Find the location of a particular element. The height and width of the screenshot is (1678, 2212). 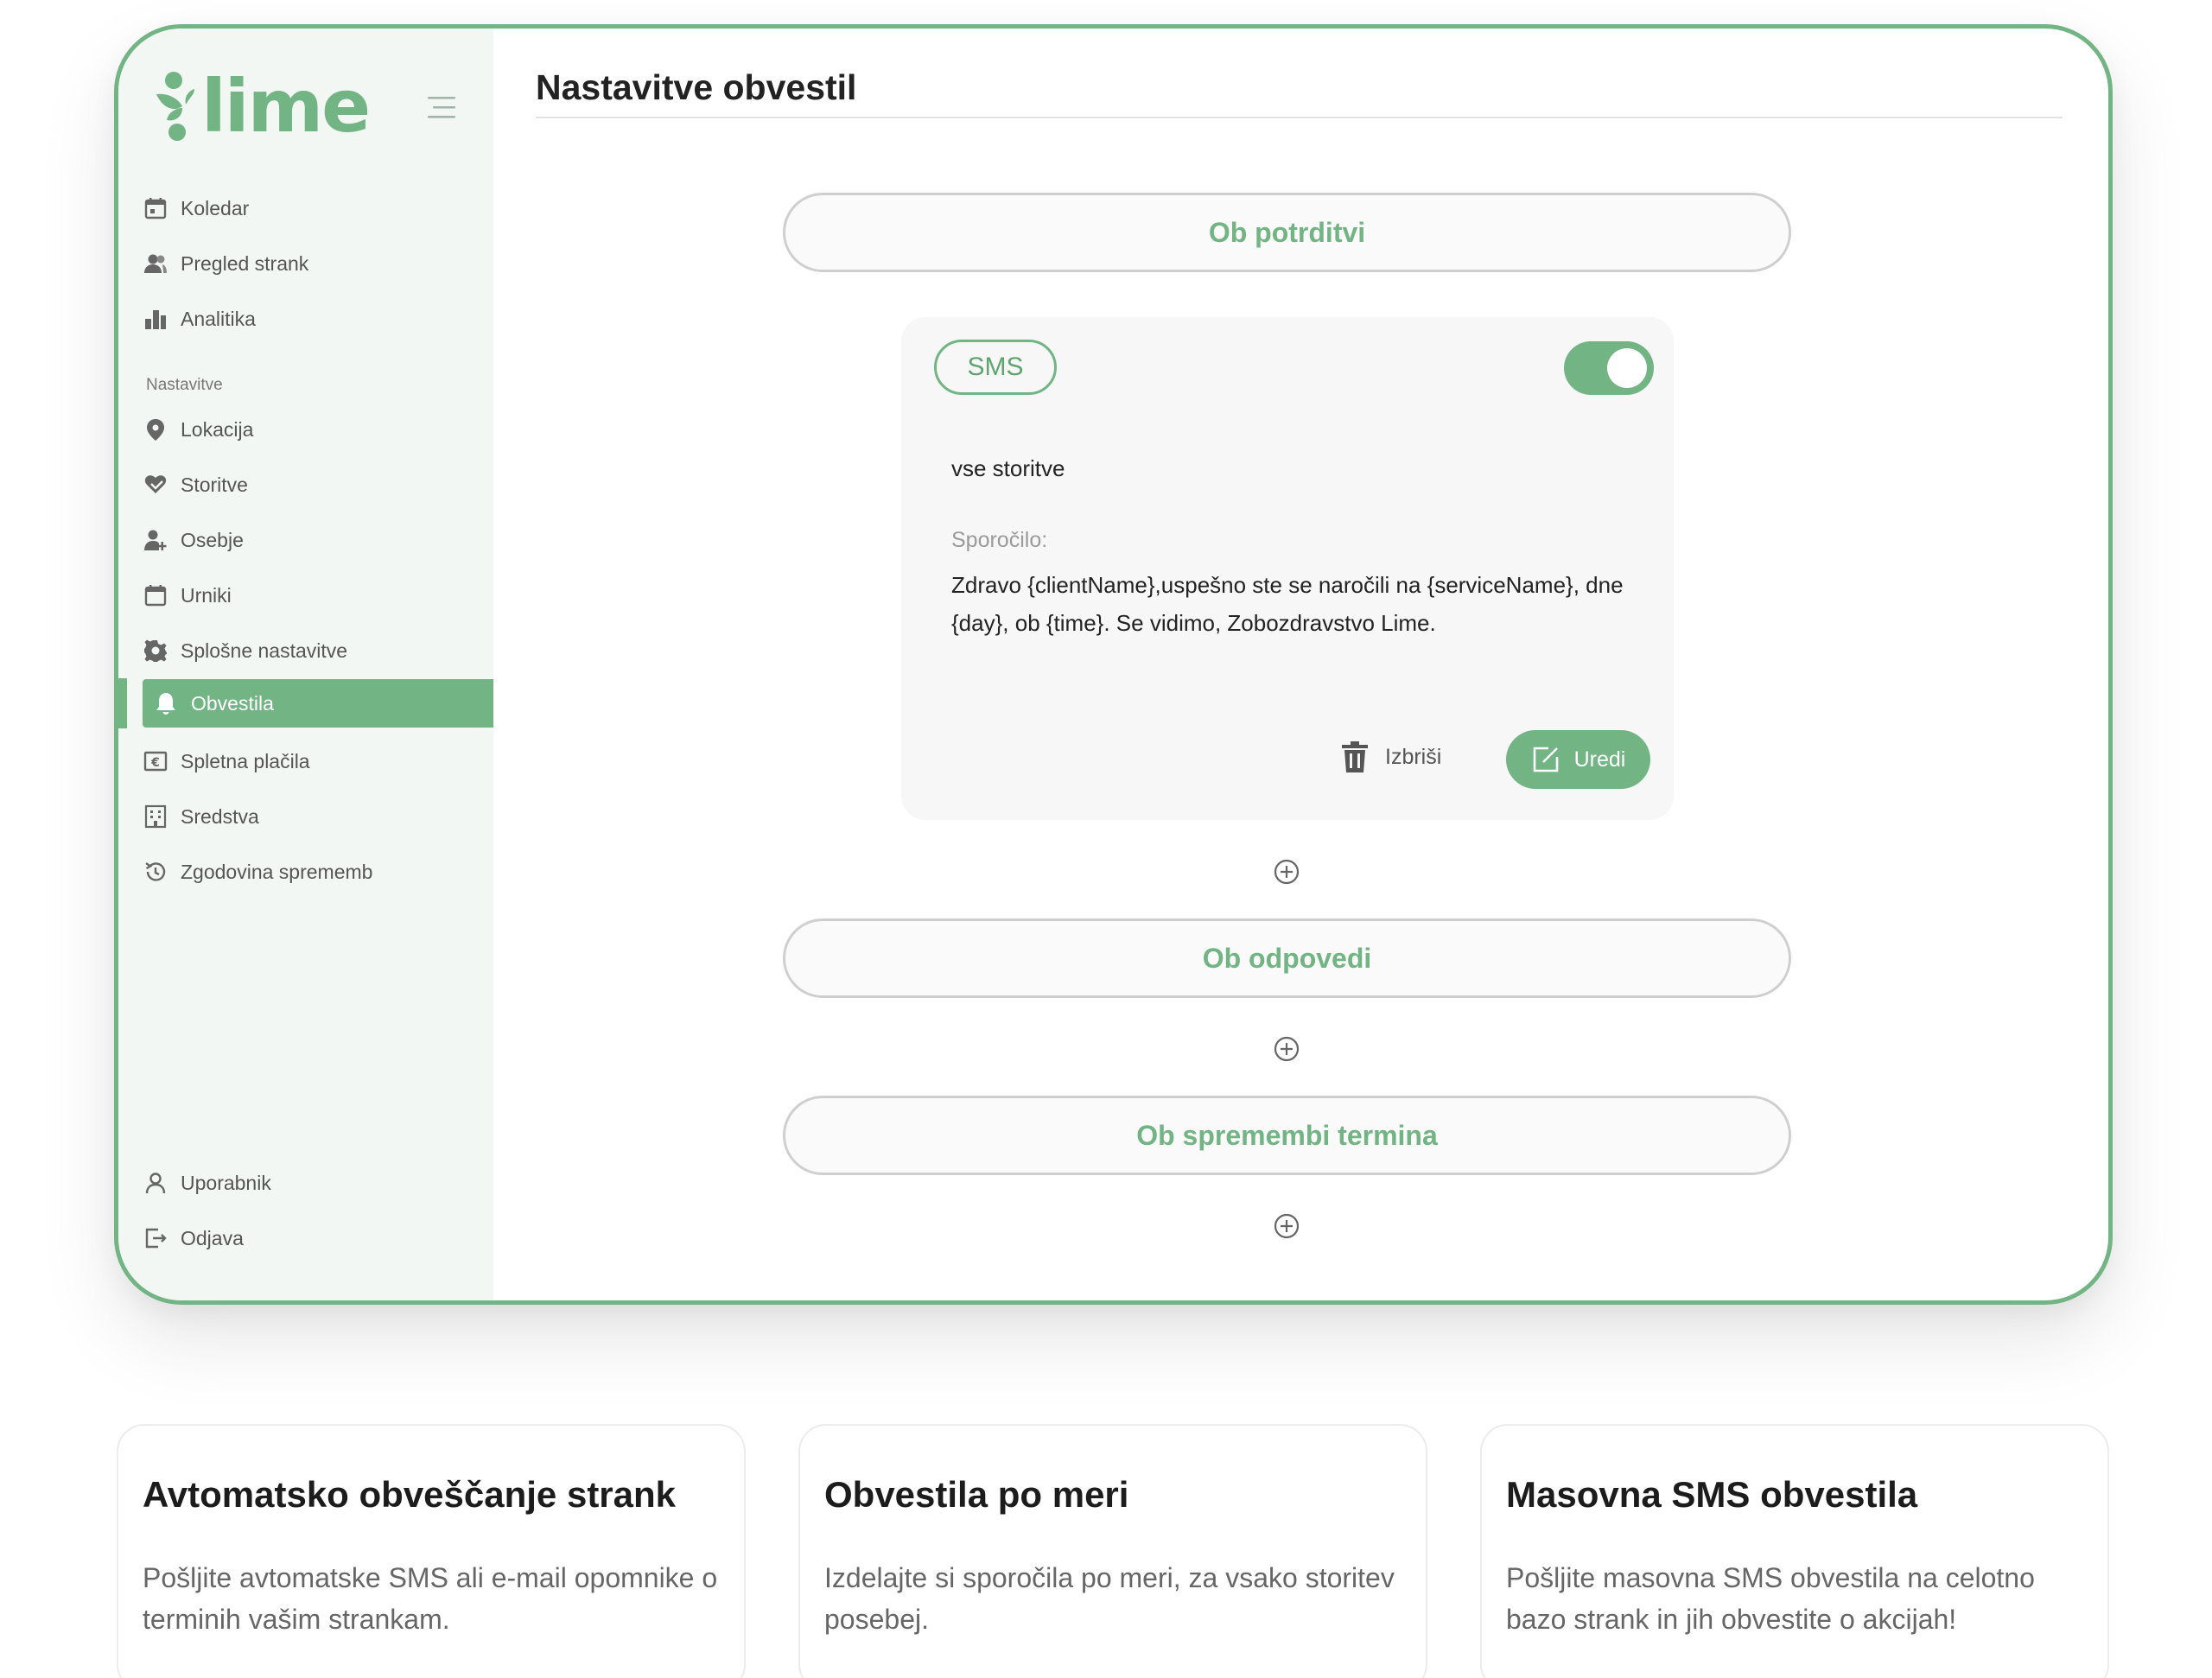

user-icon is located at coordinates (155, 1183).